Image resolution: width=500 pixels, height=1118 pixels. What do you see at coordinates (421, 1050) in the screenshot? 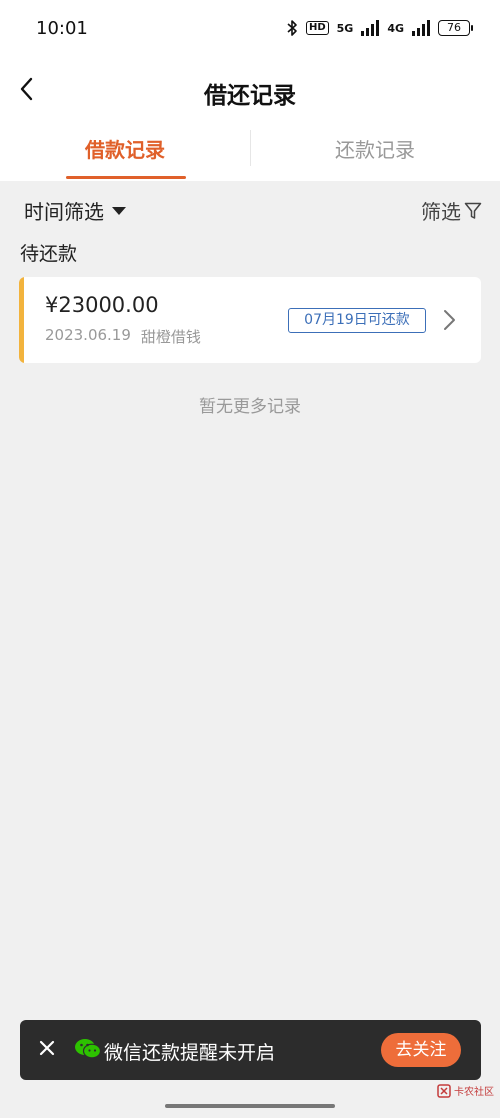
I see `follow-button: 去关注` at bounding box center [421, 1050].